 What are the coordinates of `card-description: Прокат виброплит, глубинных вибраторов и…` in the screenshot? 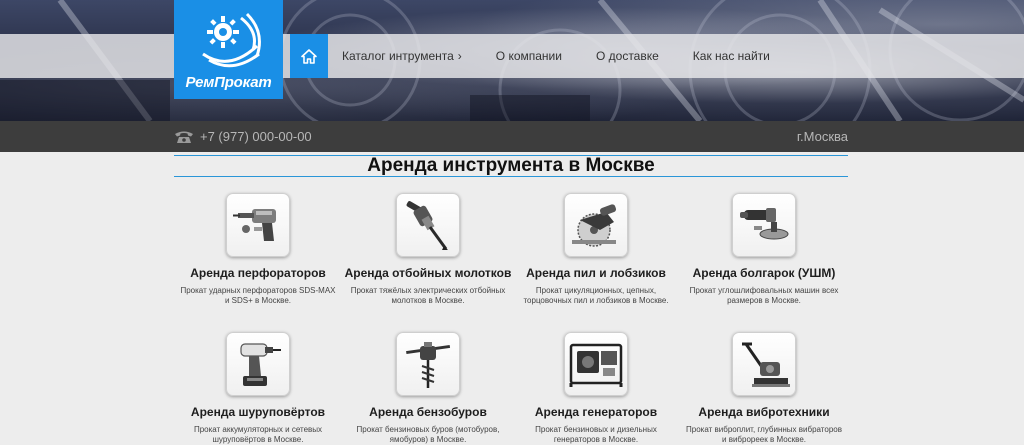 It's located at (764, 434).